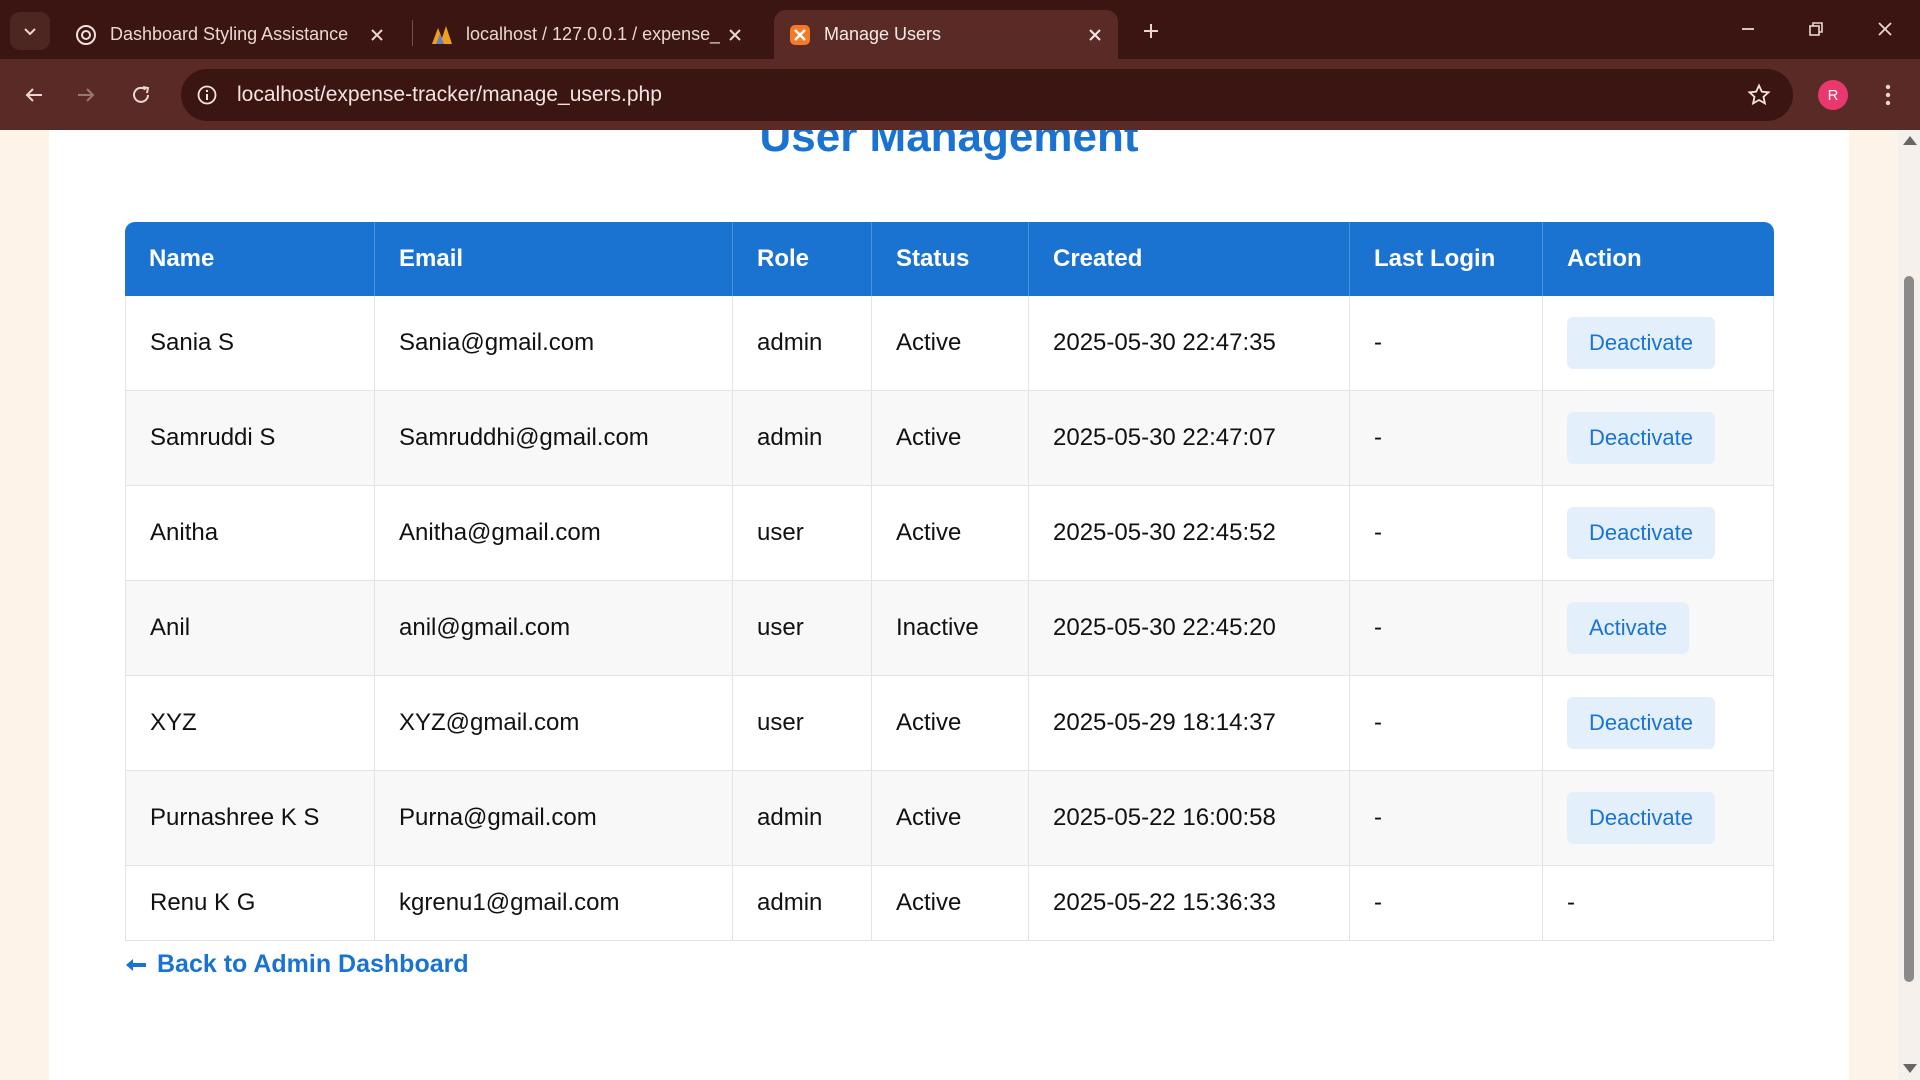  Describe the element at coordinates (1658, 903) in the screenshot. I see `cell-action: -` at that location.